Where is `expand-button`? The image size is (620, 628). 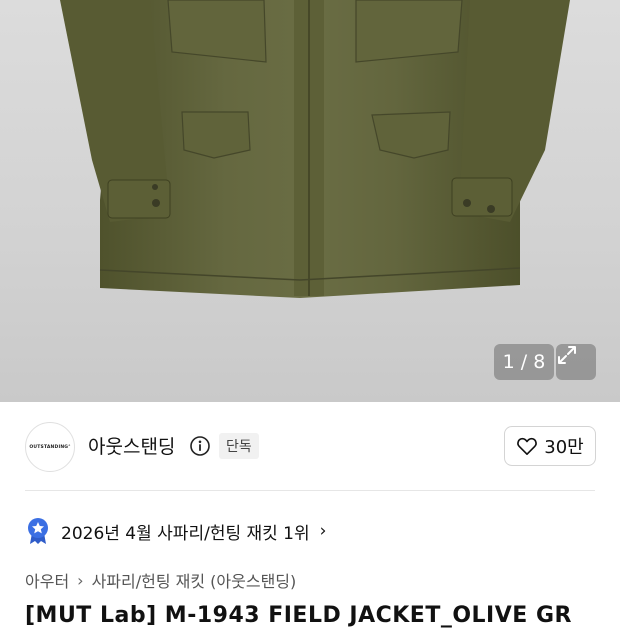
expand-button is located at coordinates (576, 362).